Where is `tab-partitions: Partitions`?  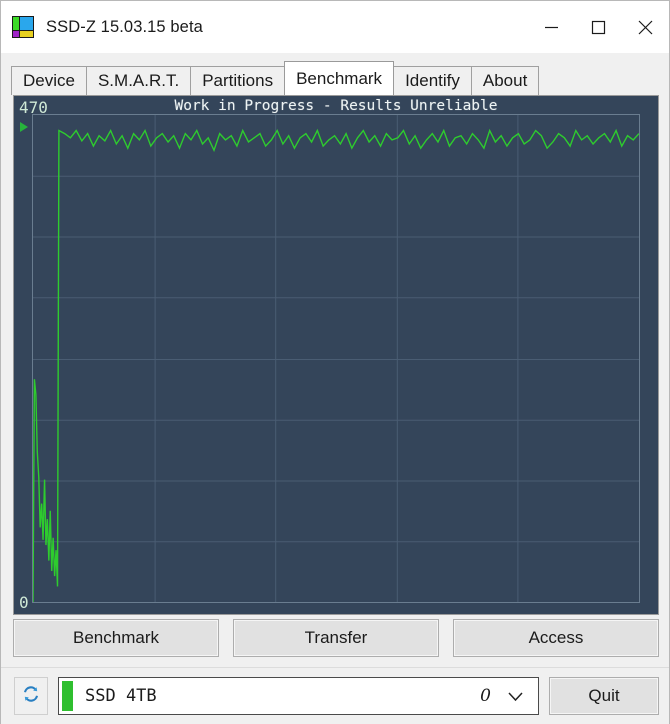 tab-partitions: Partitions is located at coordinates (238, 80).